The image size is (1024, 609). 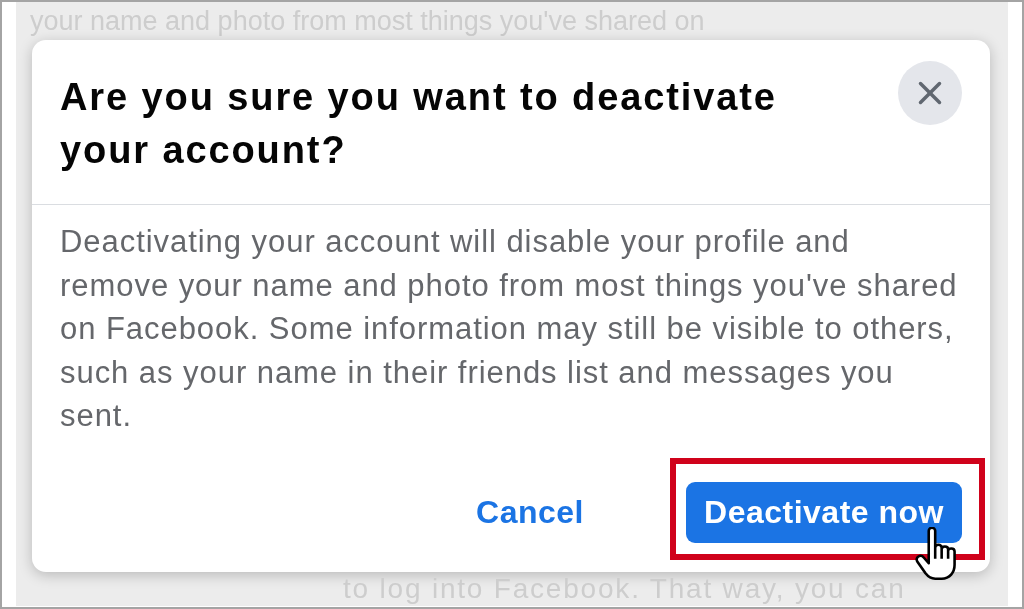 I want to click on dialog-title: Are you sure you want to deactivate your account?, so click(x=419, y=124).